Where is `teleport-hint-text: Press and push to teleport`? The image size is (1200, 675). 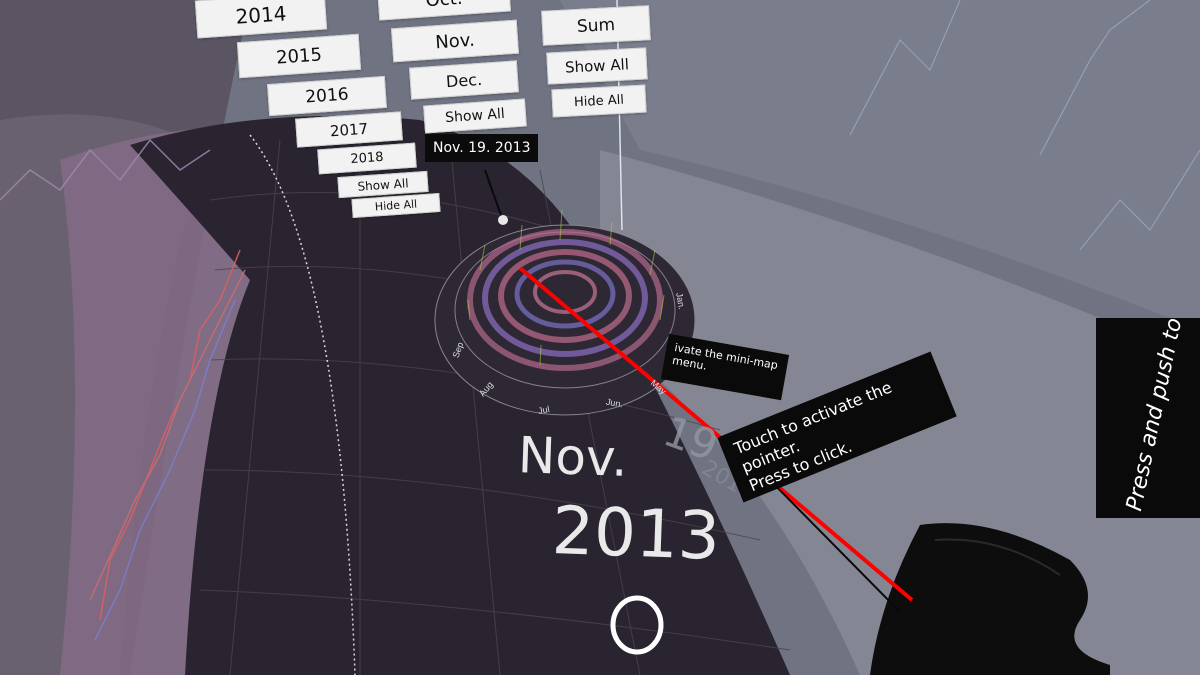
teleport-hint-text: Press and push to teleport is located at coordinates (1161, 416).